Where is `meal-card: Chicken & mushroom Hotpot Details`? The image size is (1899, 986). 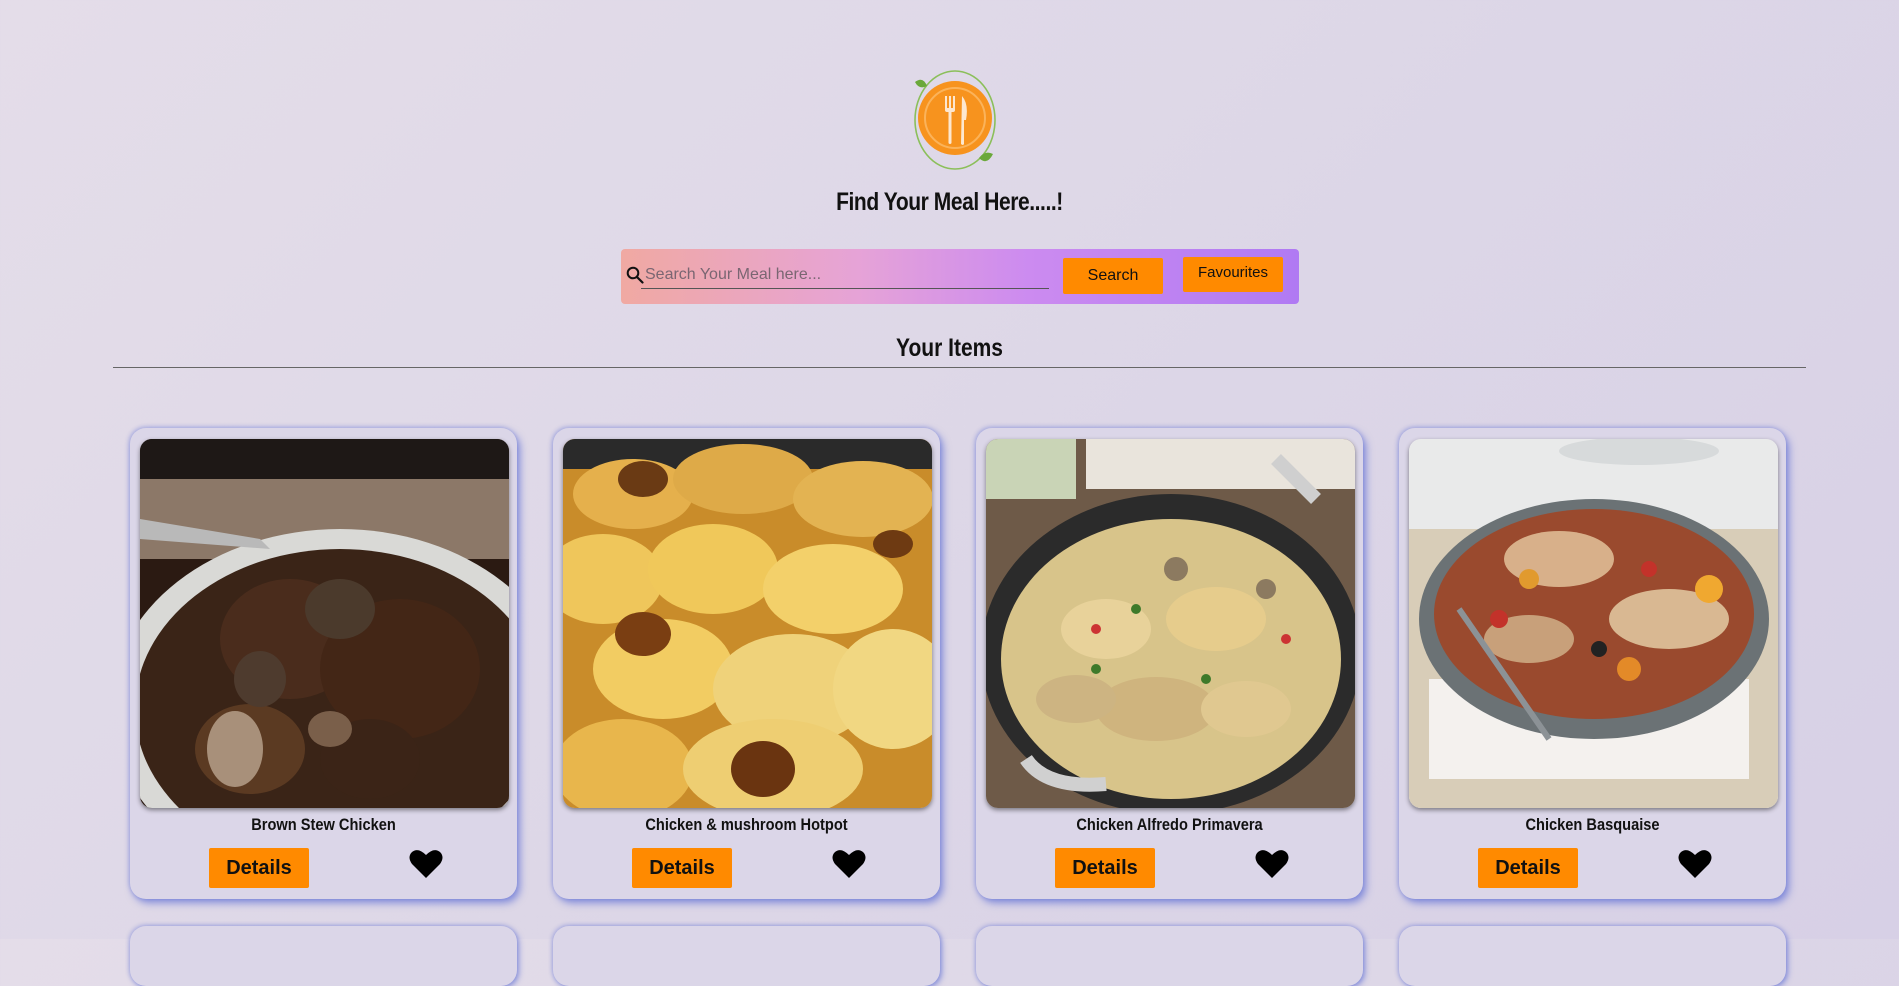
meal-card: Chicken & mushroom Hotpot Details is located at coordinates (746, 663).